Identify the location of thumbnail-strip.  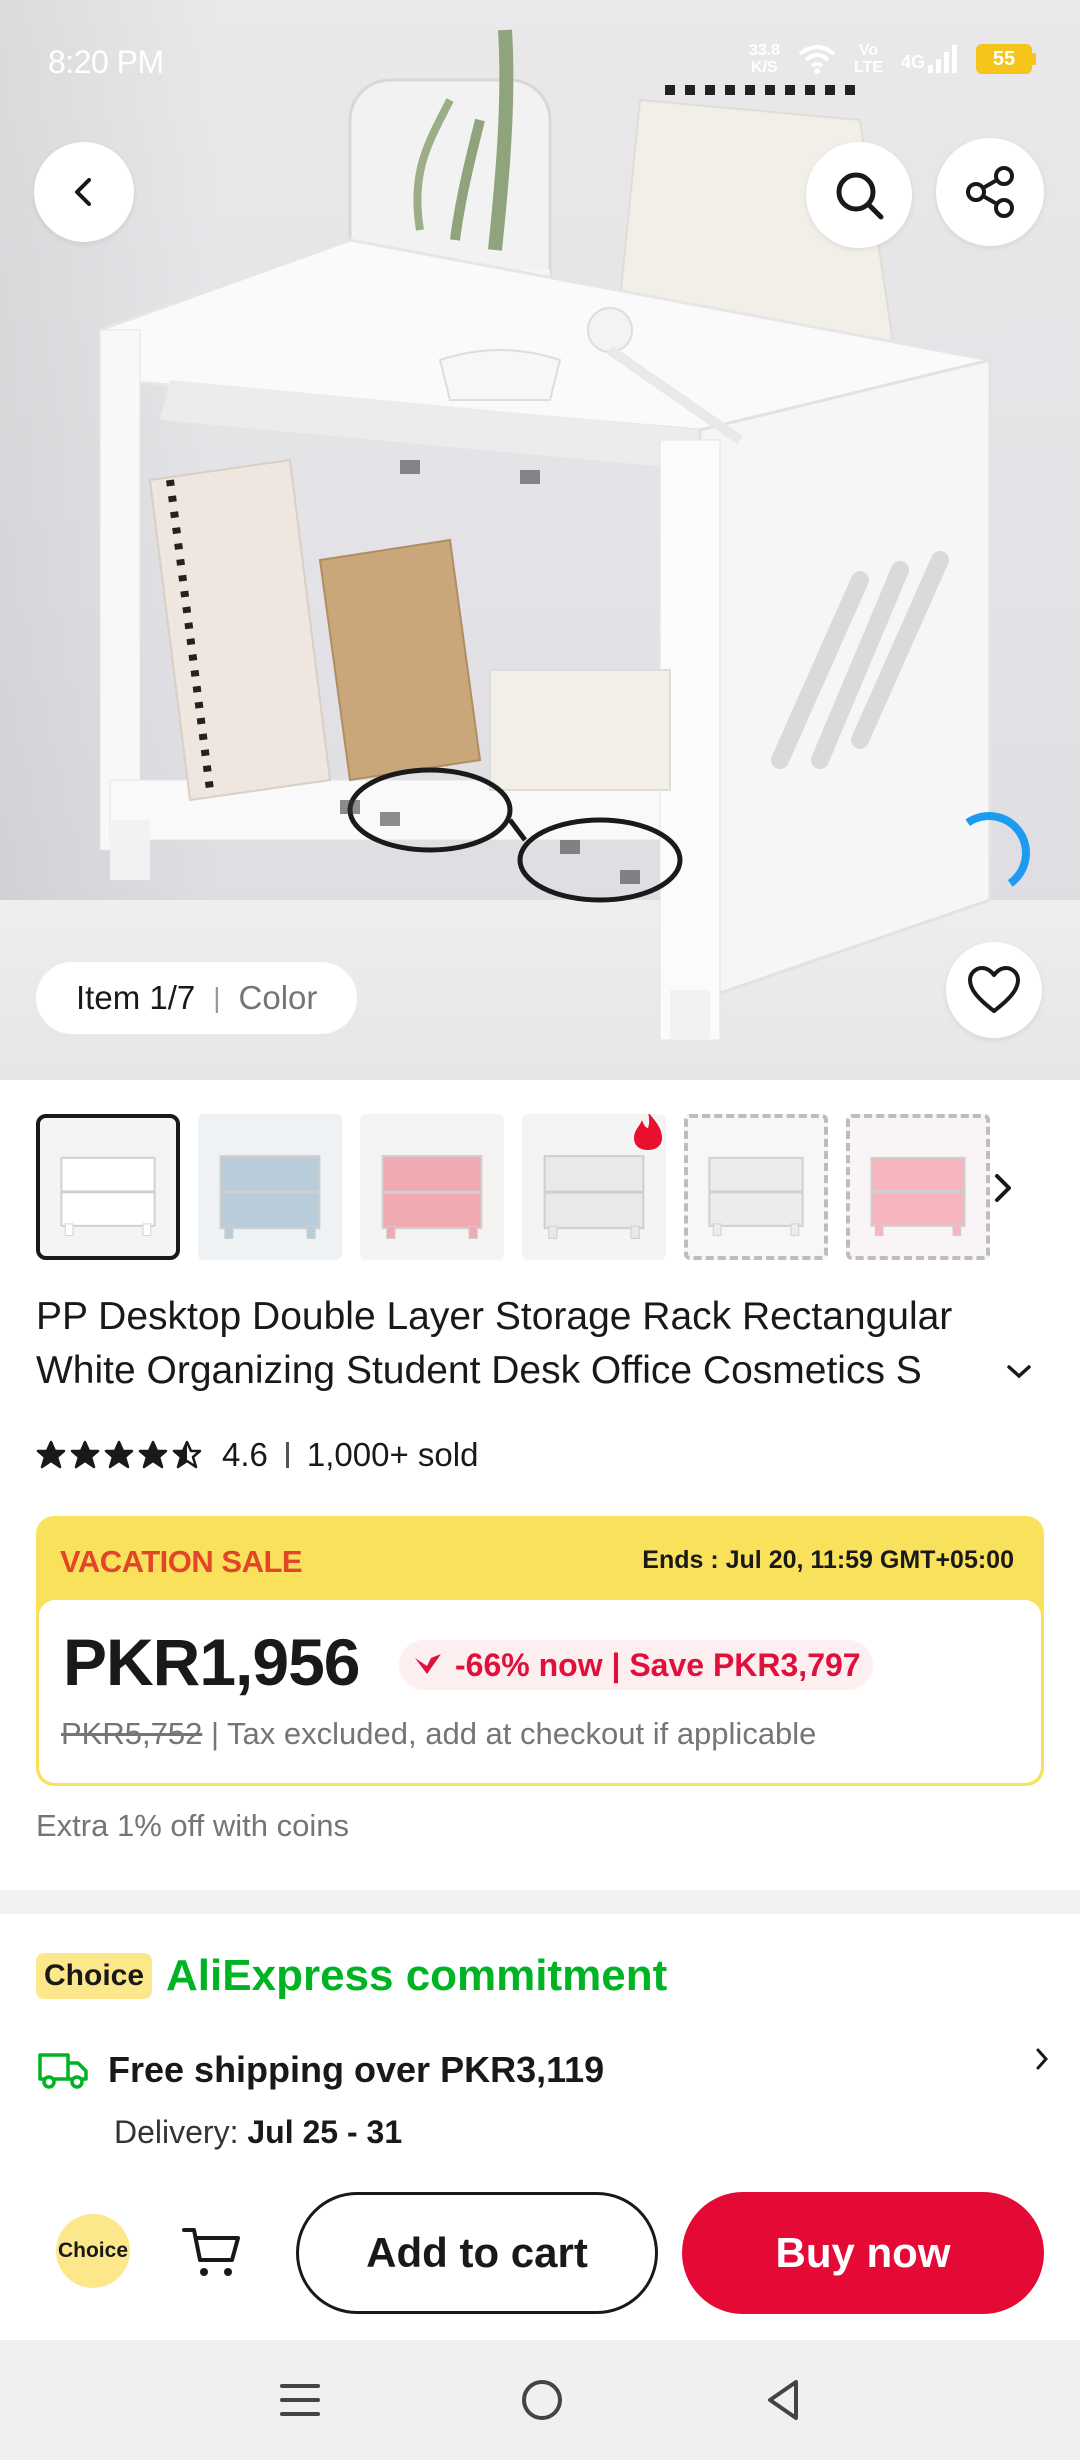
(558, 1187).